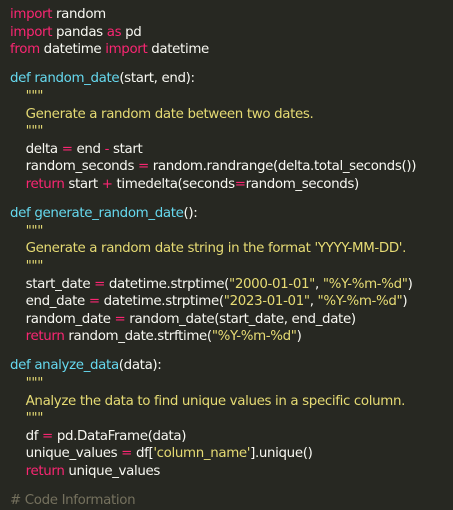 The width and height of the screenshot is (453, 510). Describe the element at coordinates (79, 32) in the screenshot. I see `code-text: pandas` at that location.